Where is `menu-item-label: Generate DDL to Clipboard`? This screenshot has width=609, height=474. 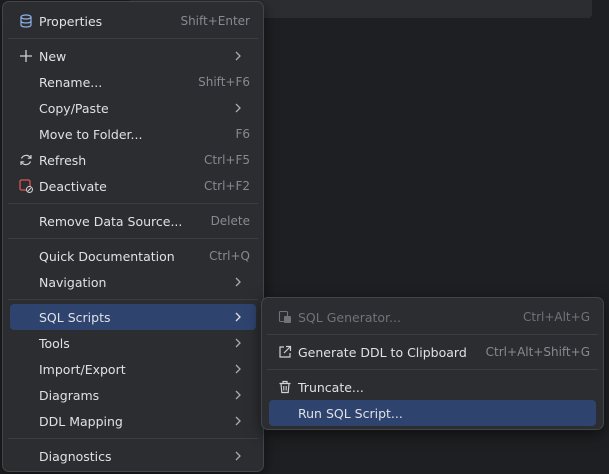
menu-item-label: Generate DDL to Clipboard is located at coordinates (382, 352).